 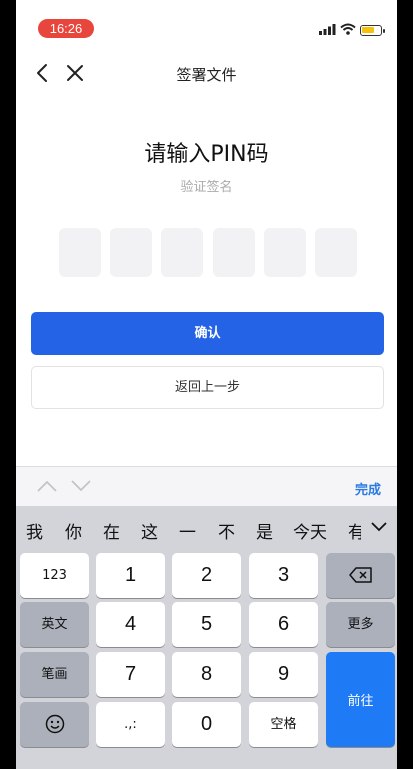 I want to click on wifi-icon, so click(x=348, y=29).